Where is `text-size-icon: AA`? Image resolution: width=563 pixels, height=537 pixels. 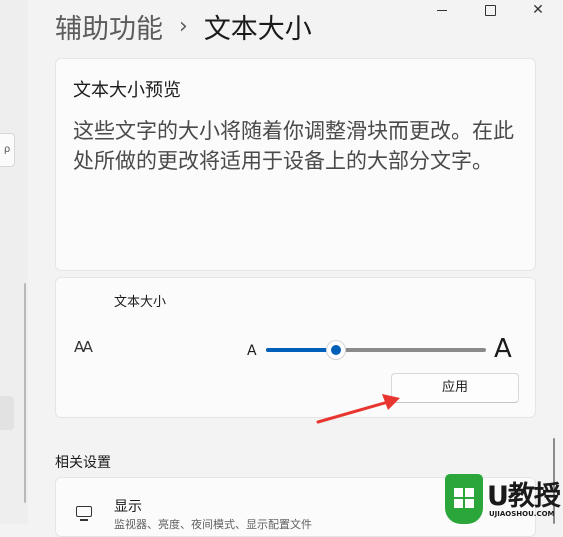
text-size-icon: AA is located at coordinates (83, 347).